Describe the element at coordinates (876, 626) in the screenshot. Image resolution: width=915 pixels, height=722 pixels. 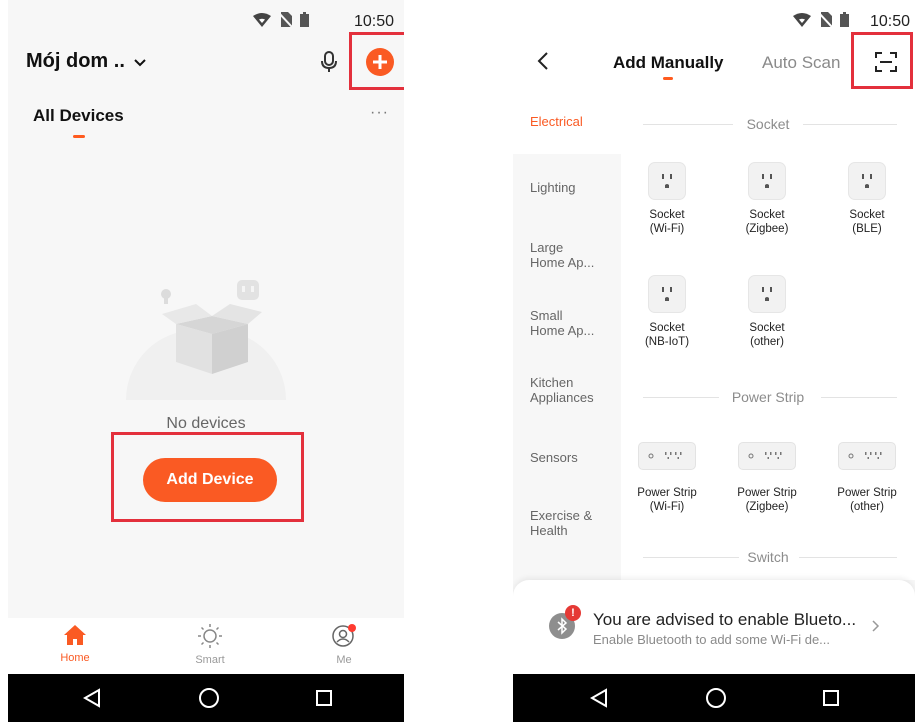
I see `chevron-right-icon` at that location.